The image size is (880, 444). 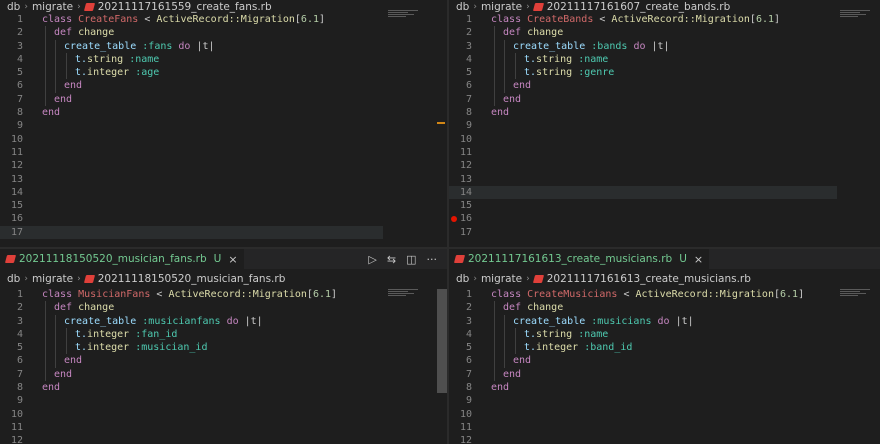 What do you see at coordinates (448, 222) in the screenshot?
I see `pane-divider-vertical` at bounding box center [448, 222].